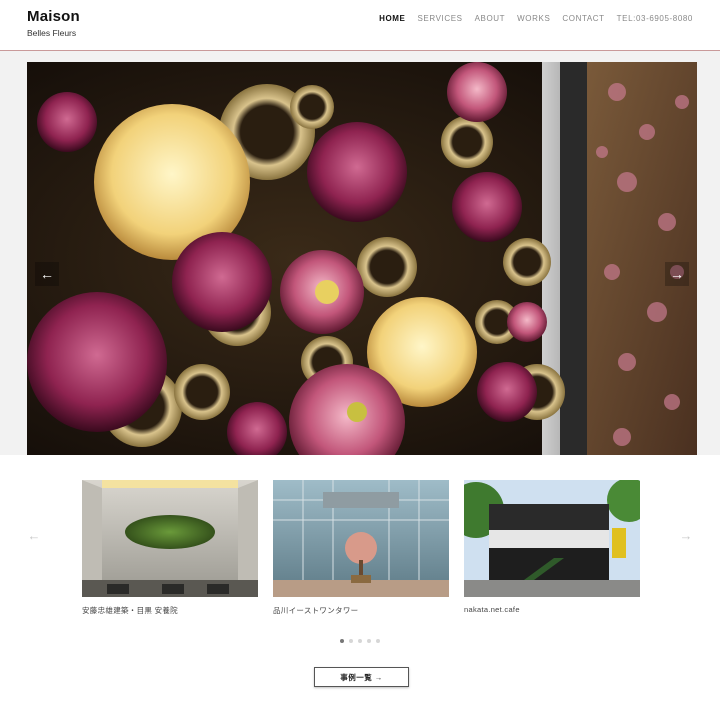 The image size is (720, 720). I want to click on hero-next-arrow-icon: →, so click(677, 274).